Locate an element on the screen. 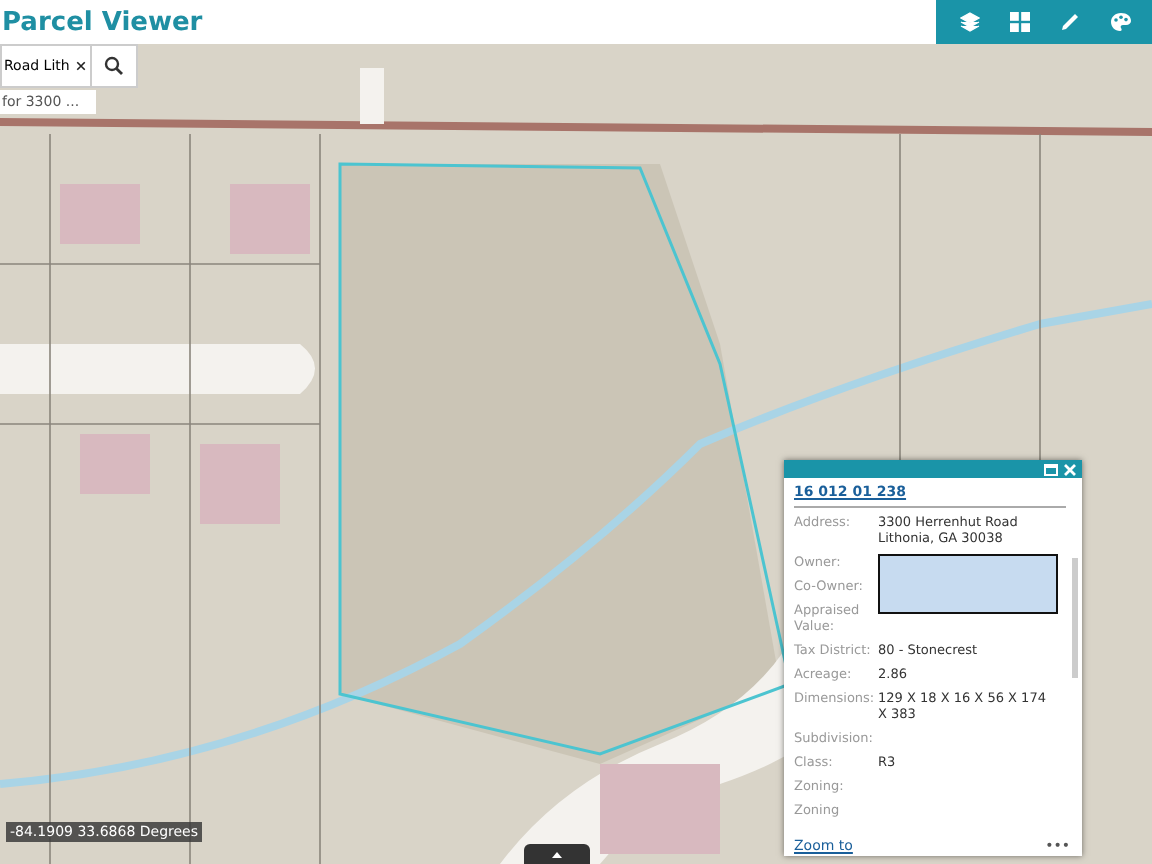  close-icon is located at coordinates (82, 66).